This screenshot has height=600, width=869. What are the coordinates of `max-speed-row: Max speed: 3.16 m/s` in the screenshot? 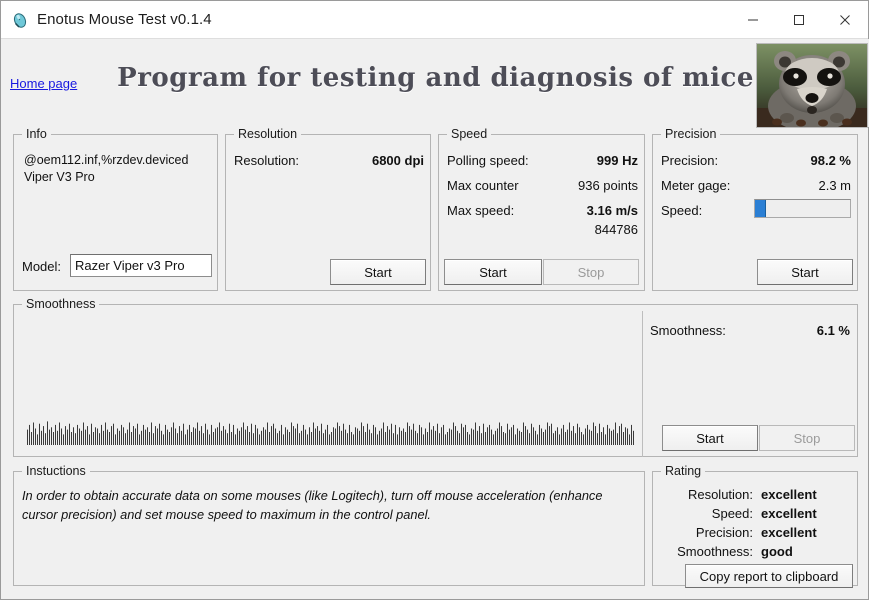 It's located at (542, 210).